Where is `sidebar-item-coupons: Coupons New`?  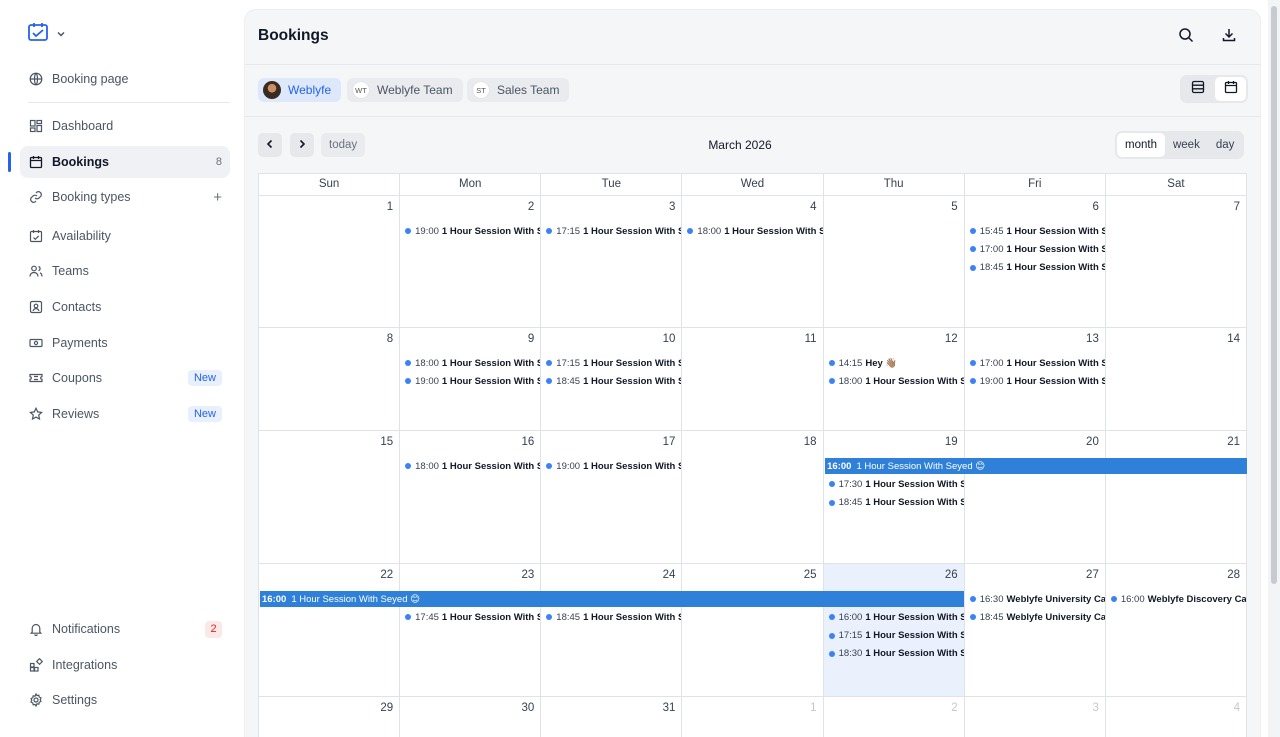
sidebar-item-coupons: Coupons New is located at coordinates (125, 378).